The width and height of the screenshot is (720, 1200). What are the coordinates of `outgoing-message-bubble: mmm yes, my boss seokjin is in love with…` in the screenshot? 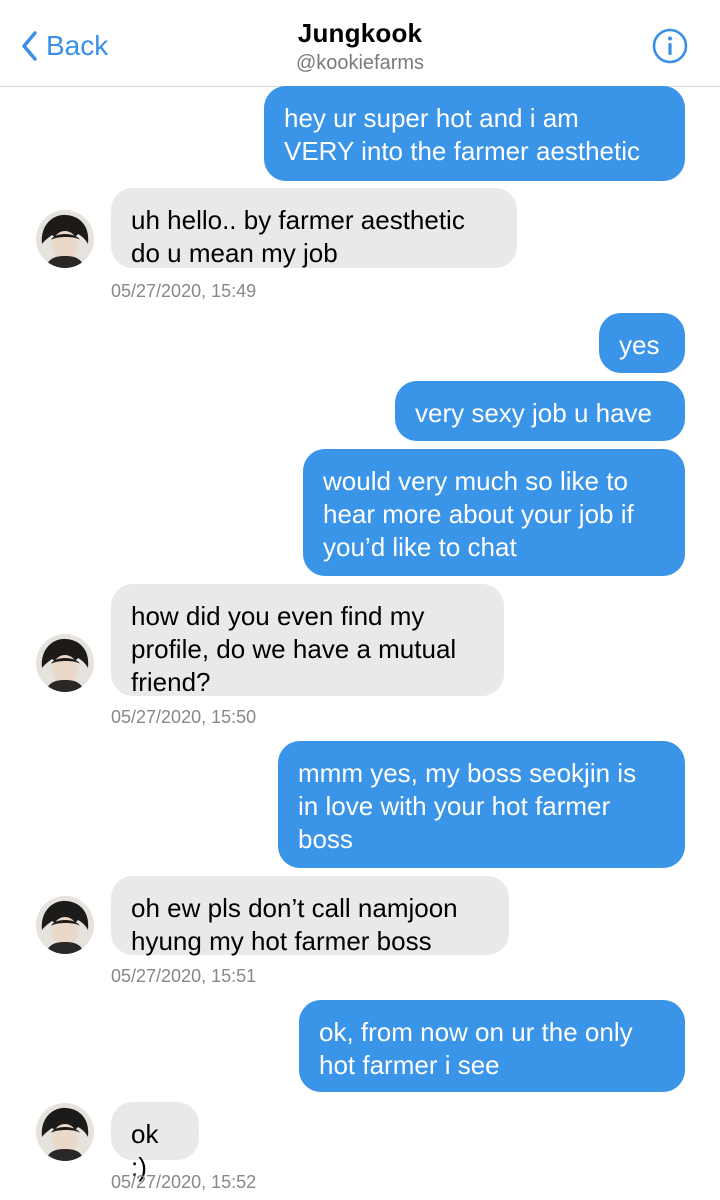 It's located at (481, 804).